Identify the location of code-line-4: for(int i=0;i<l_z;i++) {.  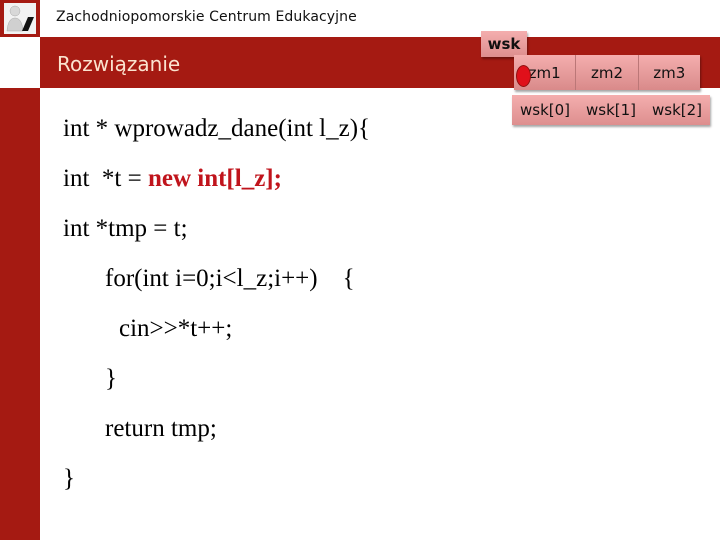
(230, 278).